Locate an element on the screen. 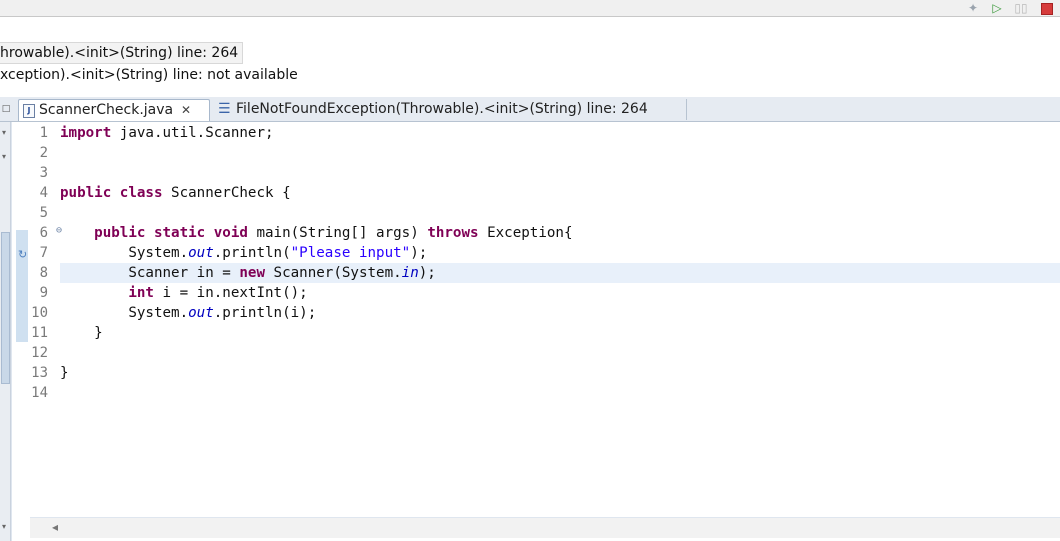  tab-label: ScannerCheck.java is located at coordinates (106, 110).